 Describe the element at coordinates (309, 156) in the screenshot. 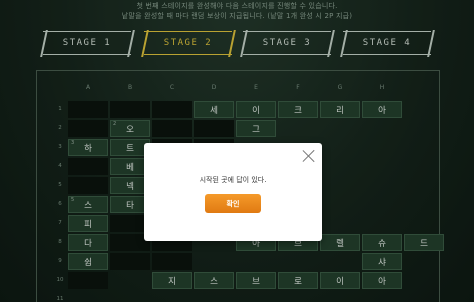

I see `close-icon` at that location.